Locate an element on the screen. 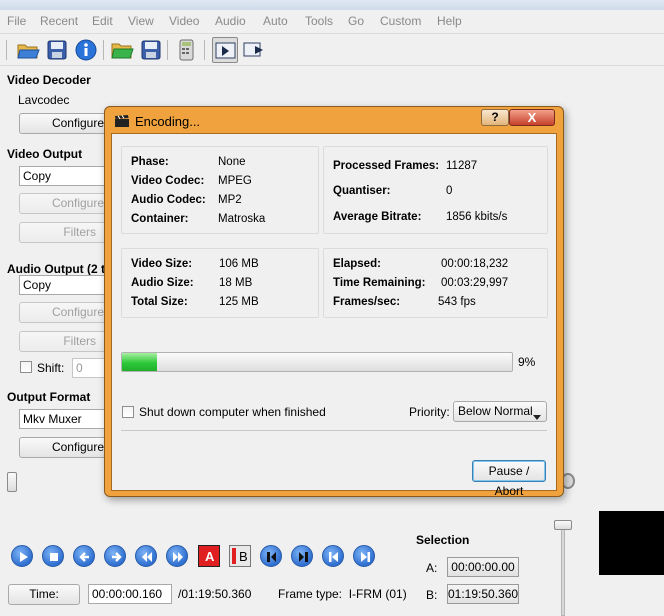 The width and height of the screenshot is (664, 616). menu-go: Go is located at coordinates (356, 21).